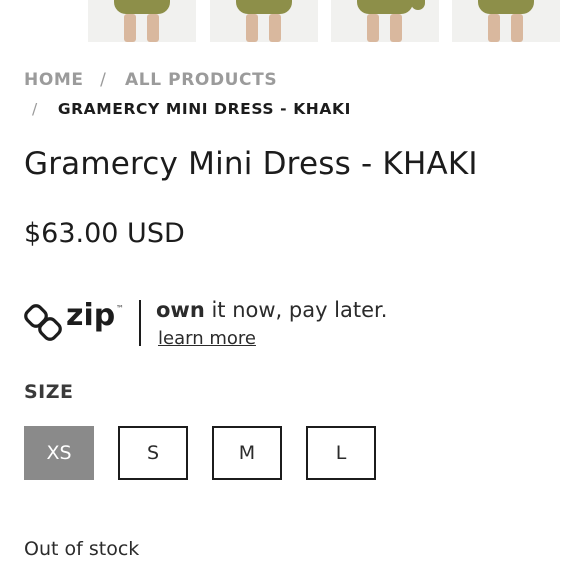 This screenshot has width=580, height=580. I want to click on product-thumbnail-strip, so click(290, 21).